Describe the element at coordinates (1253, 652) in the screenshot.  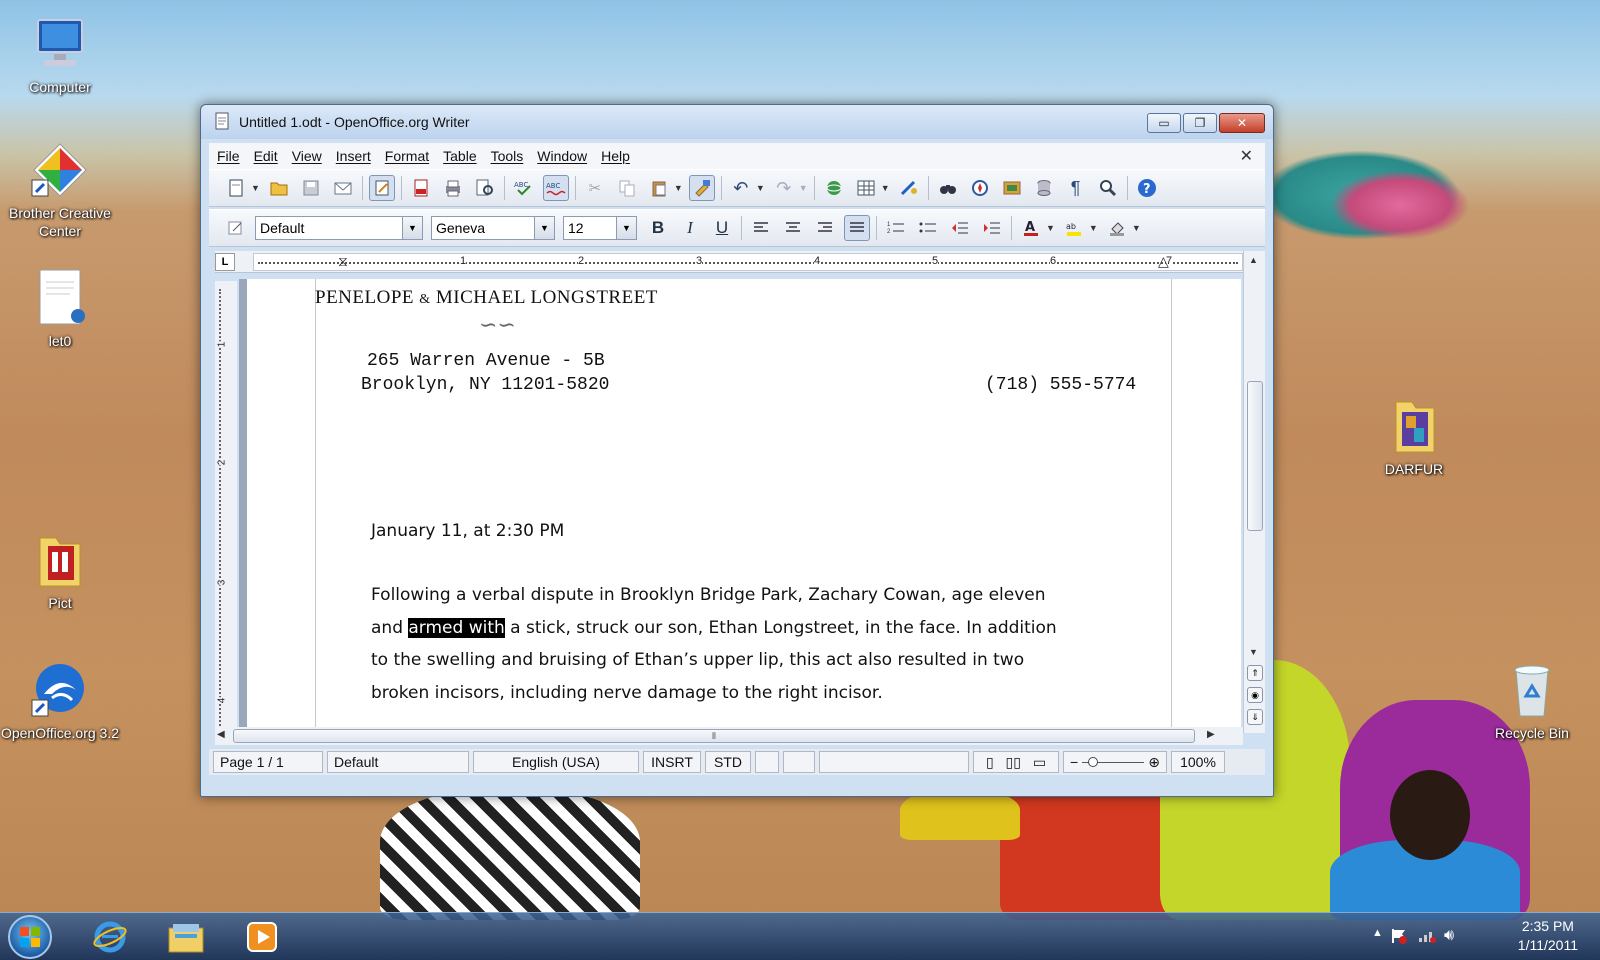
I see `scroll-down-icon: ▼` at that location.